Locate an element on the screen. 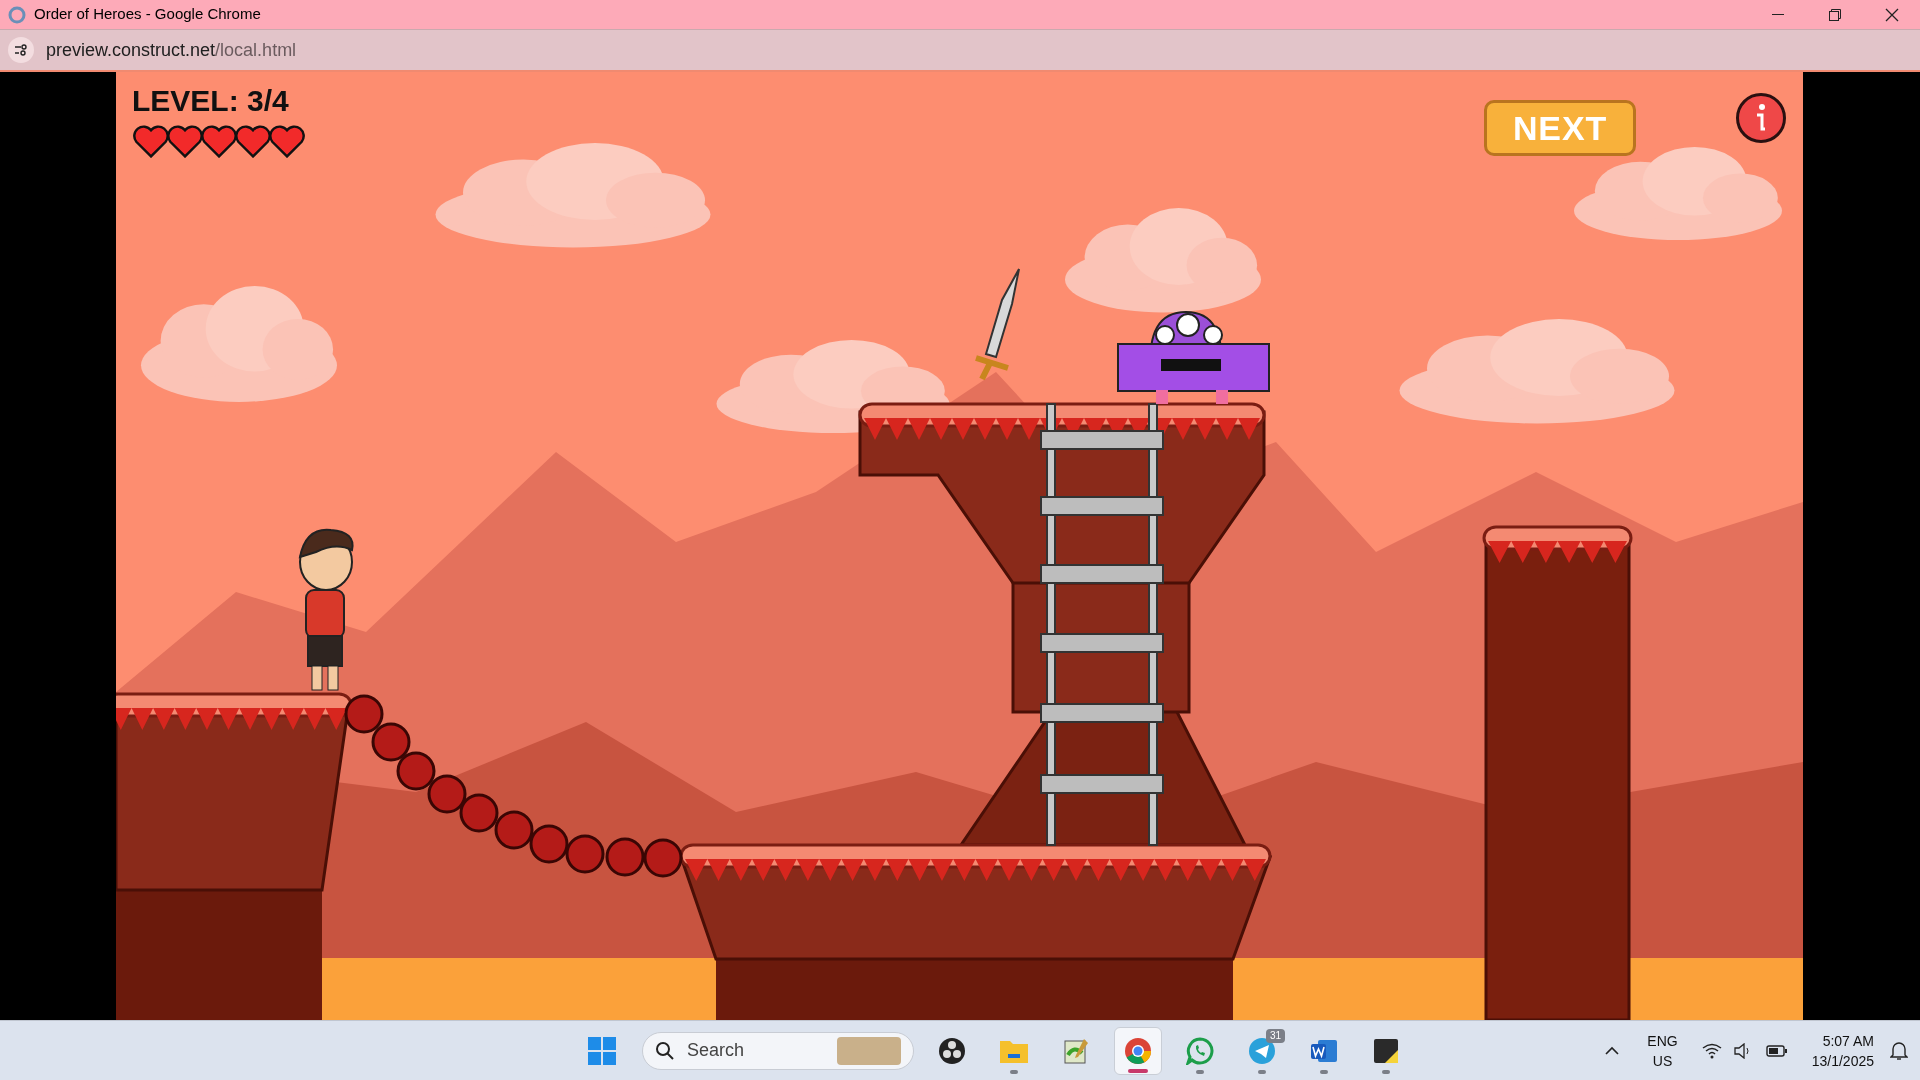  minimize-icon is located at coordinates (1777, 14).